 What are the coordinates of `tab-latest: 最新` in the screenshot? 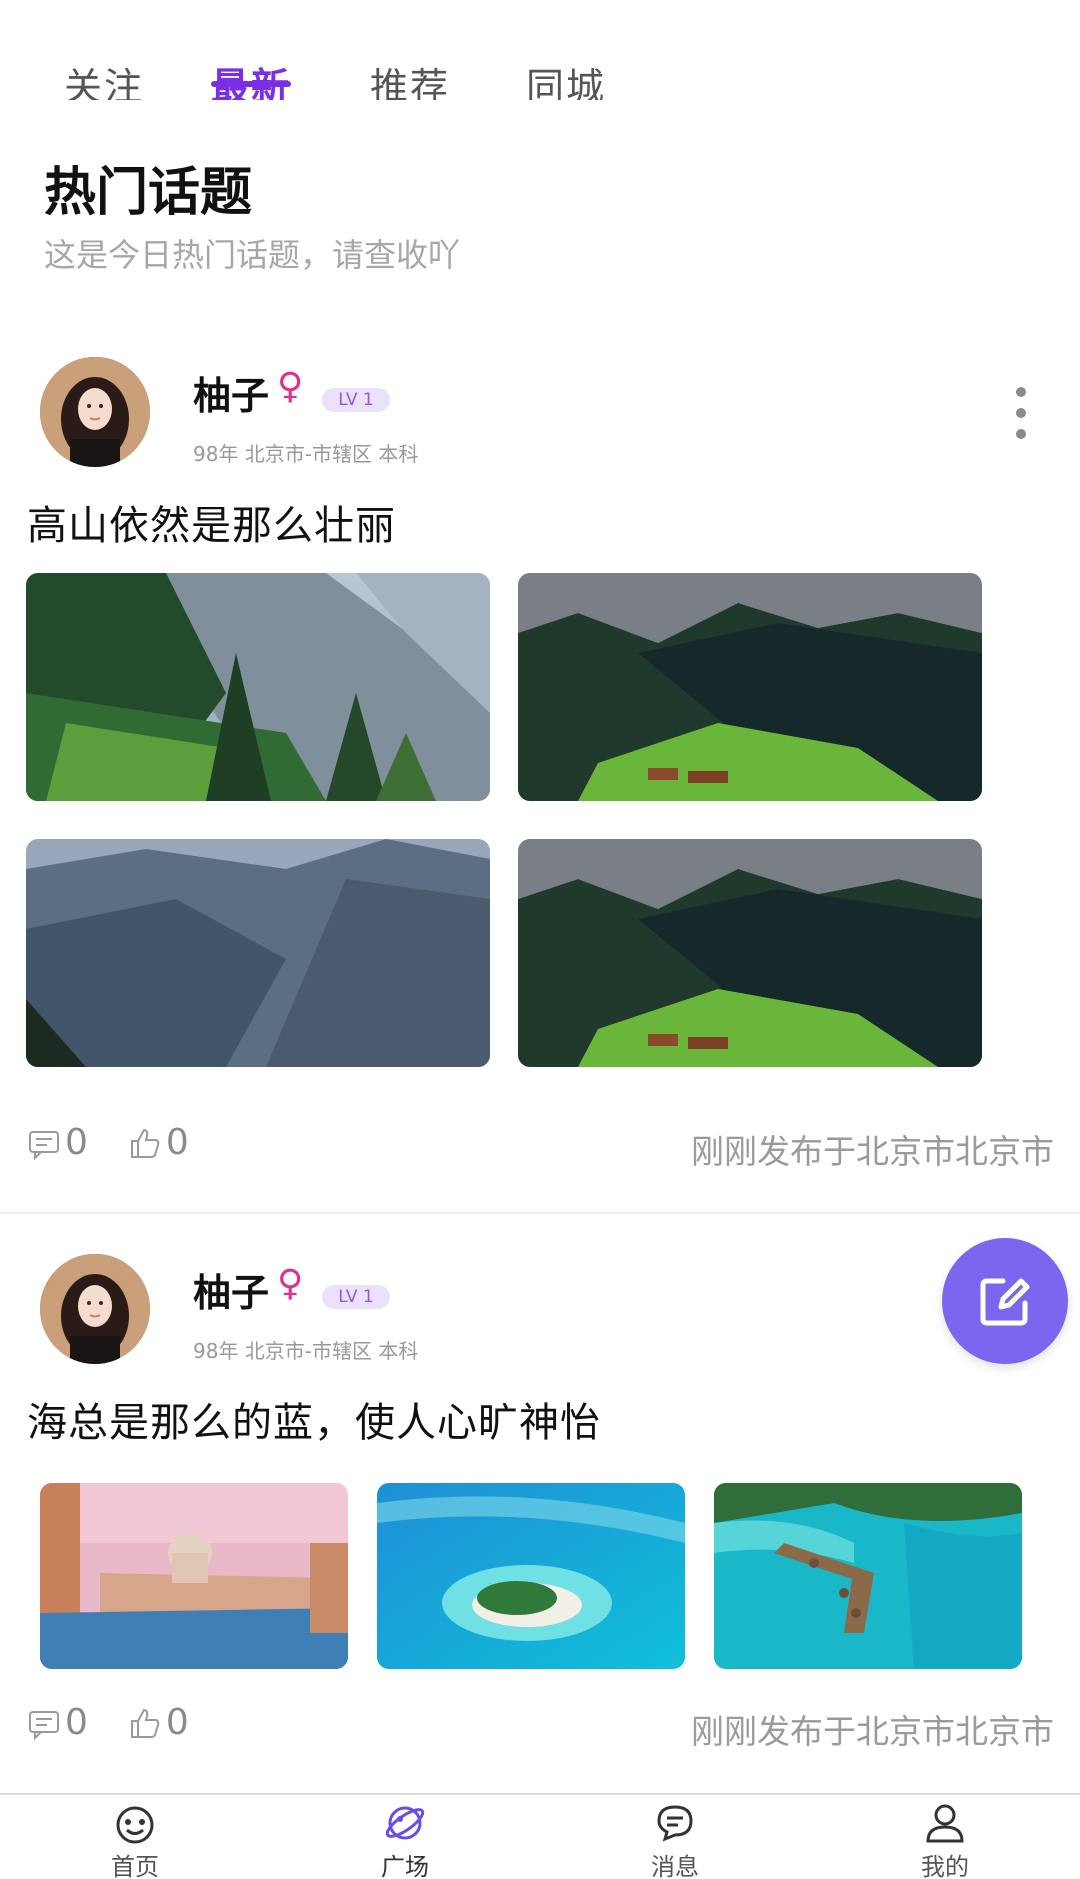 It's located at (251, 78).